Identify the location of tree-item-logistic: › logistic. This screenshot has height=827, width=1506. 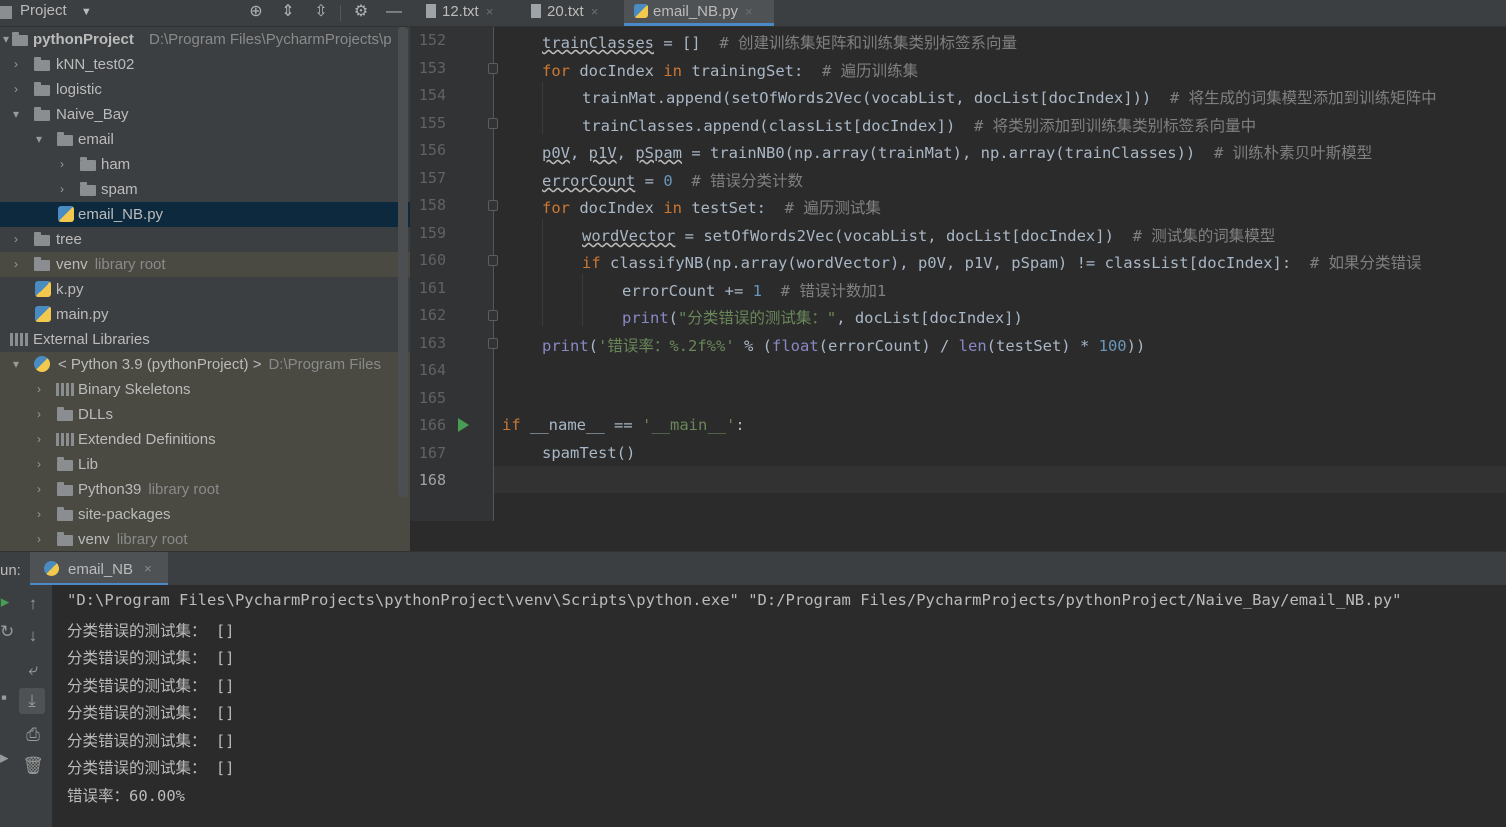
(205, 89).